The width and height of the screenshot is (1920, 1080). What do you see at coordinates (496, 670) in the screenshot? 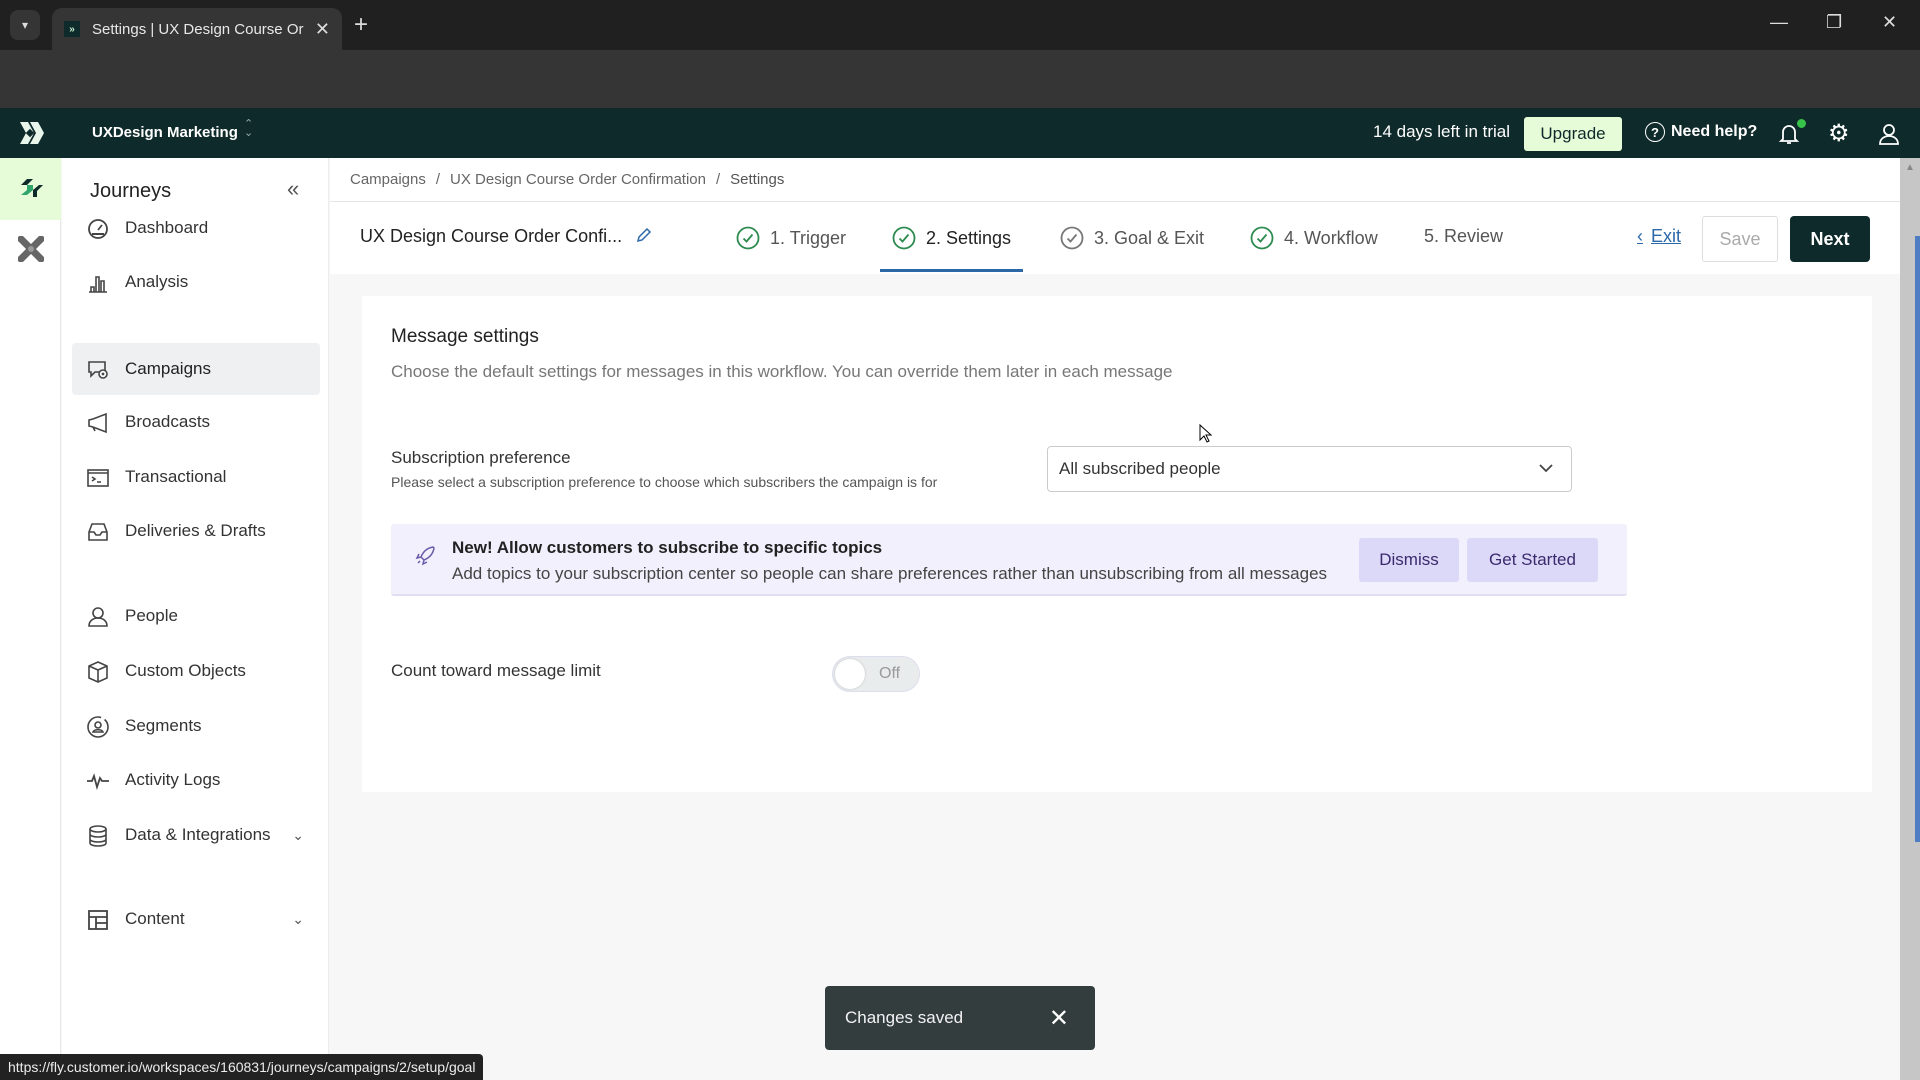
I see `count-limit-label: Count toward message limit` at bounding box center [496, 670].